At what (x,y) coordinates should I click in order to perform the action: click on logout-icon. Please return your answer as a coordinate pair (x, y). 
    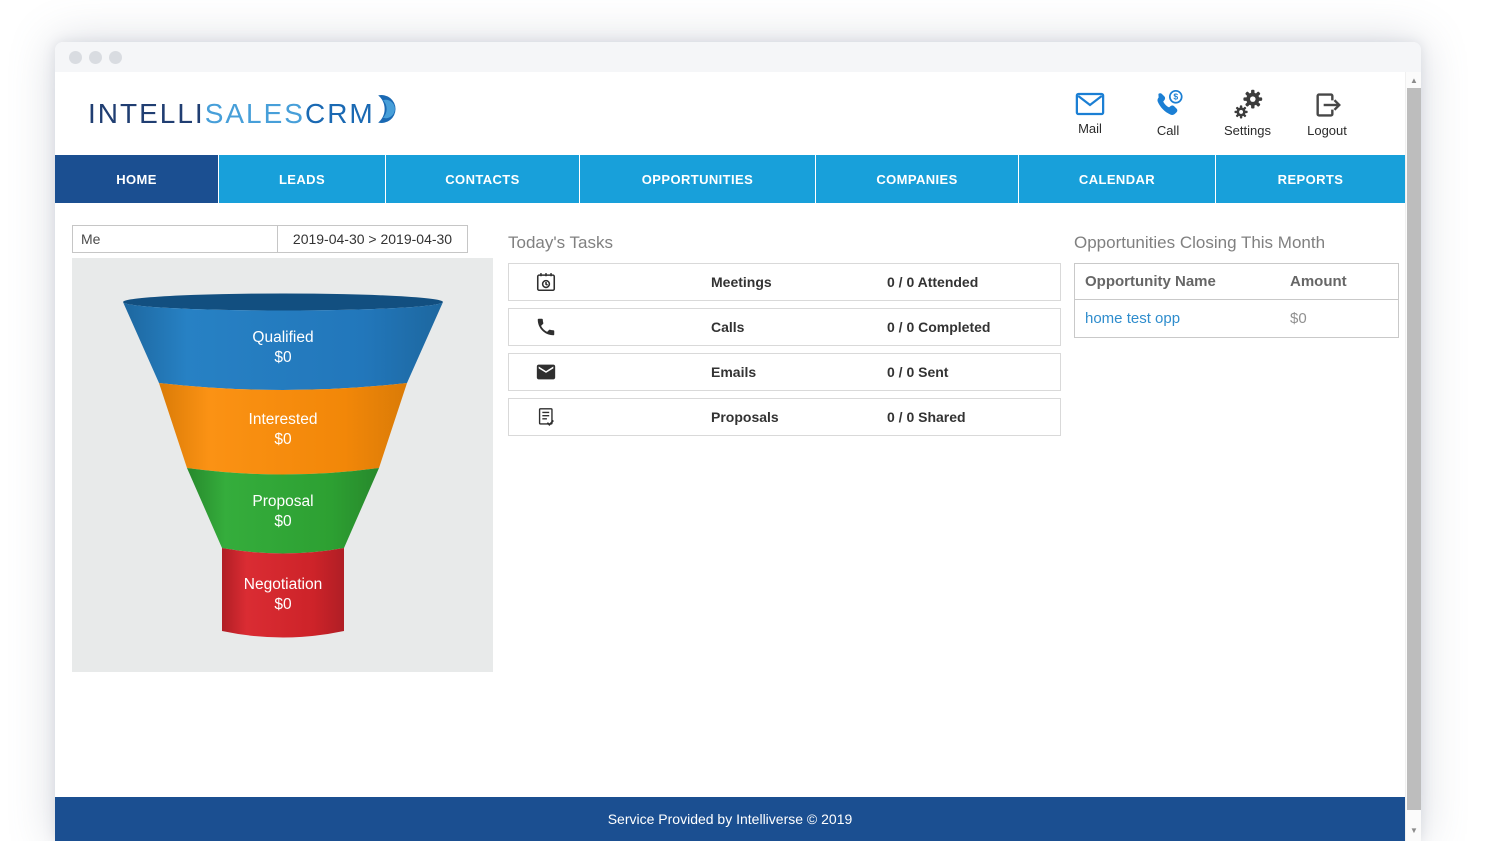
    Looking at the image, I should click on (1328, 105).